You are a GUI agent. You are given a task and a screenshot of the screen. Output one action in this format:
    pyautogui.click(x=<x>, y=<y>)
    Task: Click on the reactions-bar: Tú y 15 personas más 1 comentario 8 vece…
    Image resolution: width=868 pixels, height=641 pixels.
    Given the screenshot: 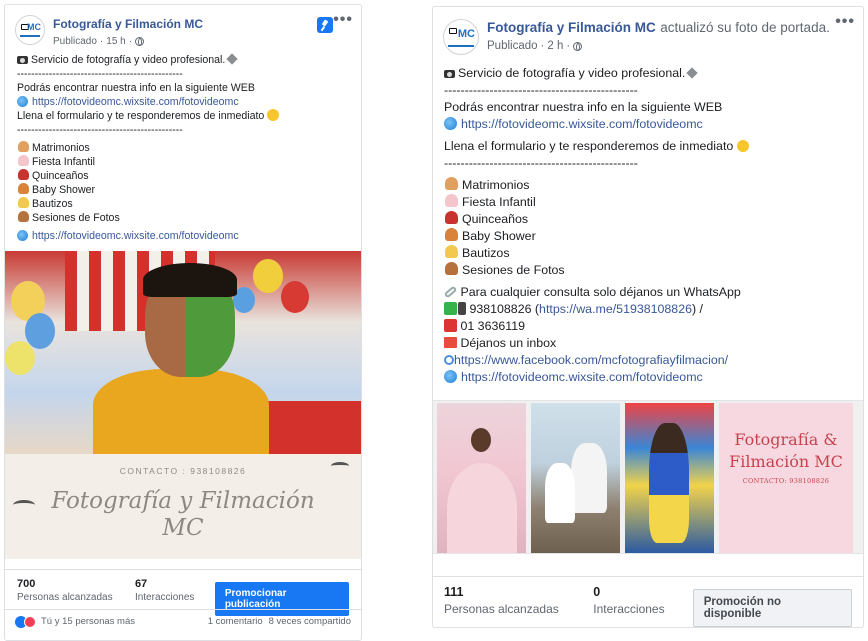 What is the action you would take?
    pyautogui.click(x=183, y=621)
    